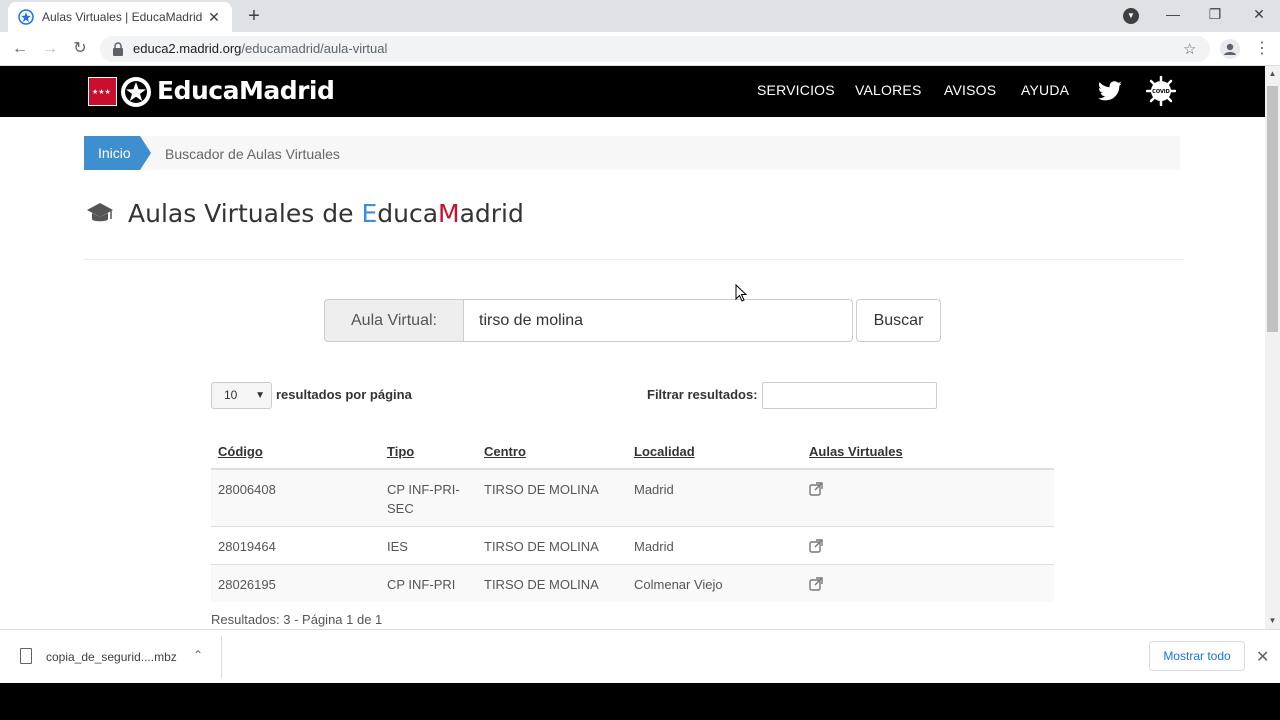 This screenshot has width=1280, height=720. I want to click on forward-arrow-icon: →, so click(50, 49).